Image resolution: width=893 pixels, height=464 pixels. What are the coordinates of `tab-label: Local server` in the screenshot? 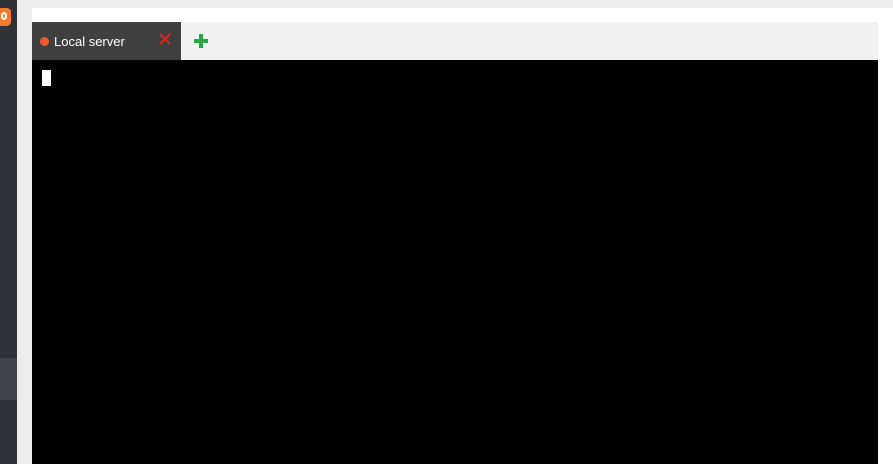 It's located at (89, 41).